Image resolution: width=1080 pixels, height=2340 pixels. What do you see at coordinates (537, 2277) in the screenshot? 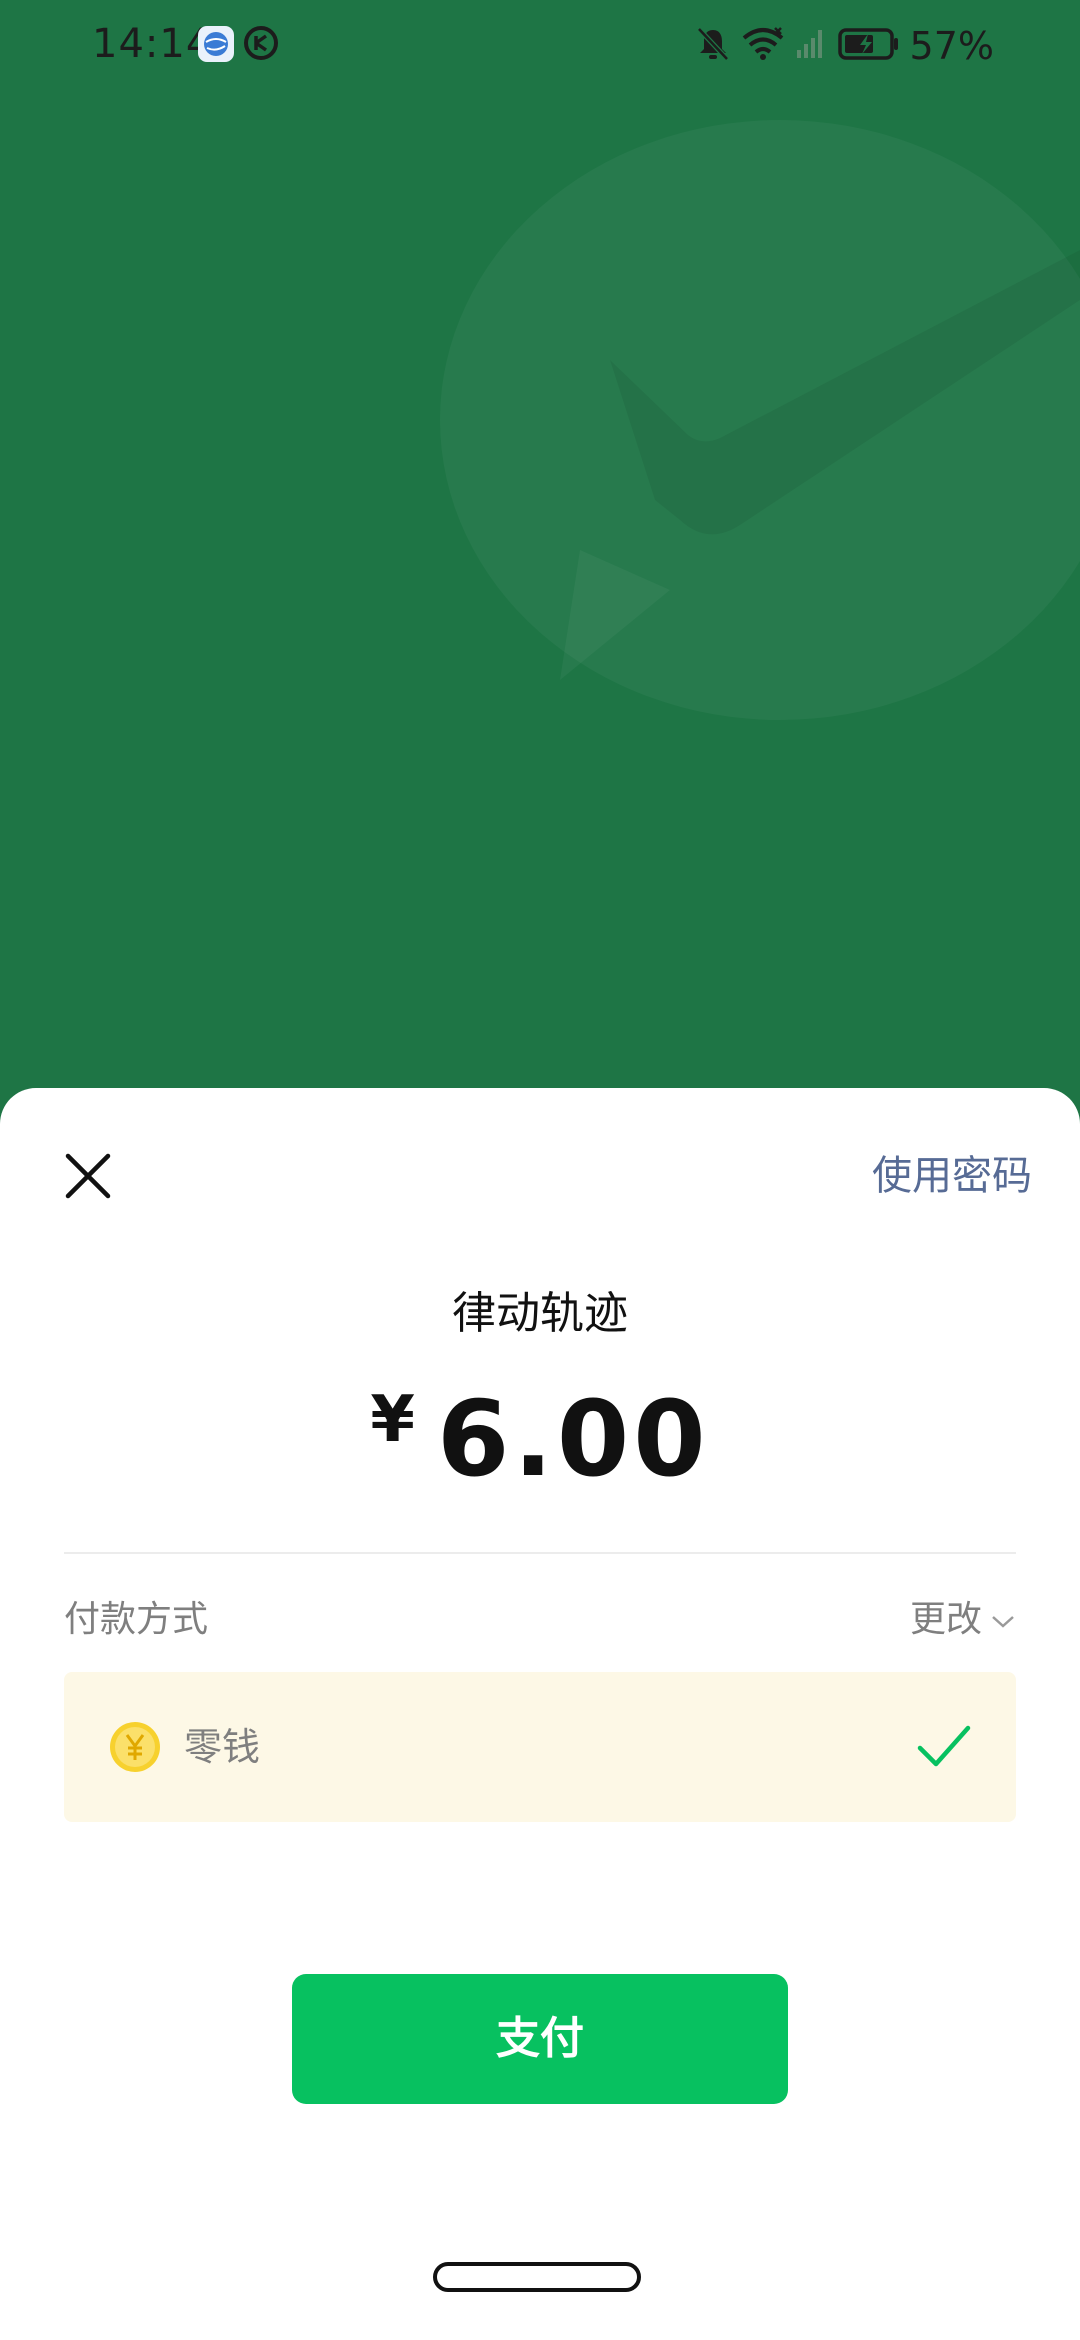
I see `home-indicator` at bounding box center [537, 2277].